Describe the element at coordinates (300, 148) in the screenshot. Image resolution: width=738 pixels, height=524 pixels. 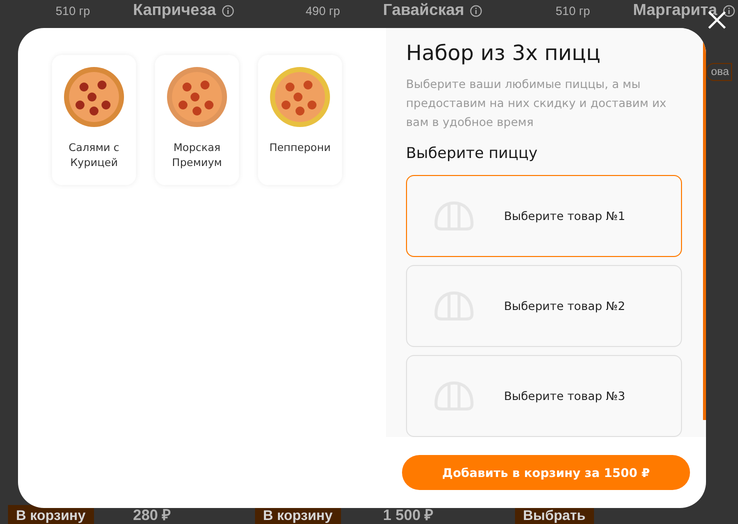
I see `pizza-name: Пепперони` at that location.